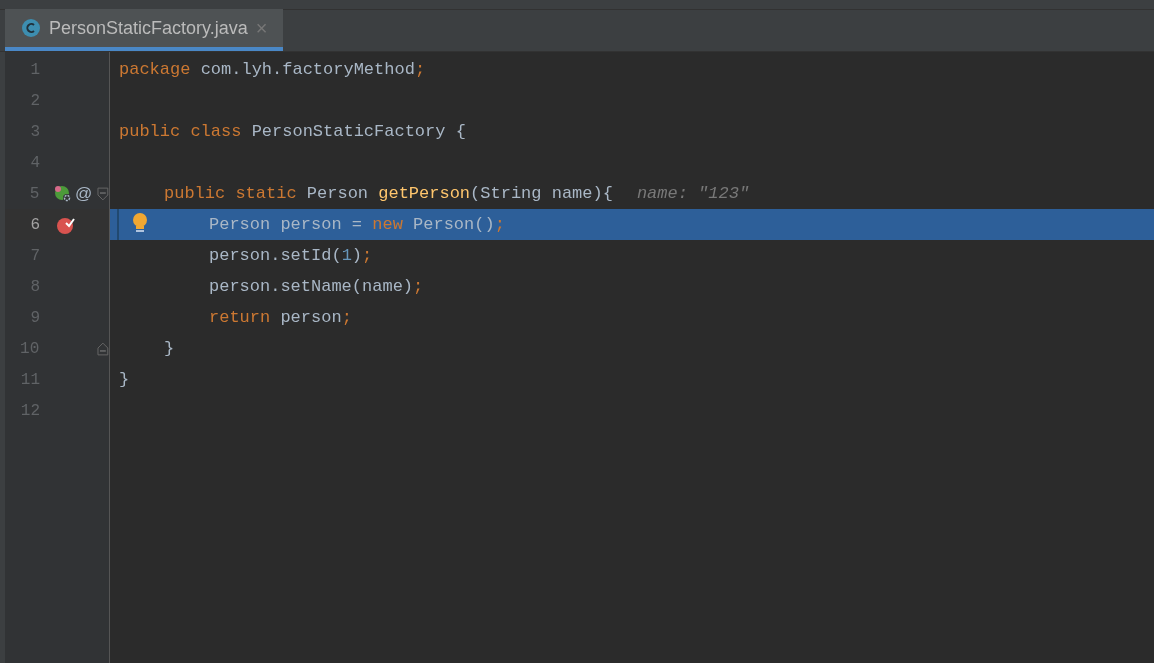 The width and height of the screenshot is (1154, 663). What do you see at coordinates (357, 224) in the screenshot?
I see `code-line: Person person = new Person();` at bounding box center [357, 224].